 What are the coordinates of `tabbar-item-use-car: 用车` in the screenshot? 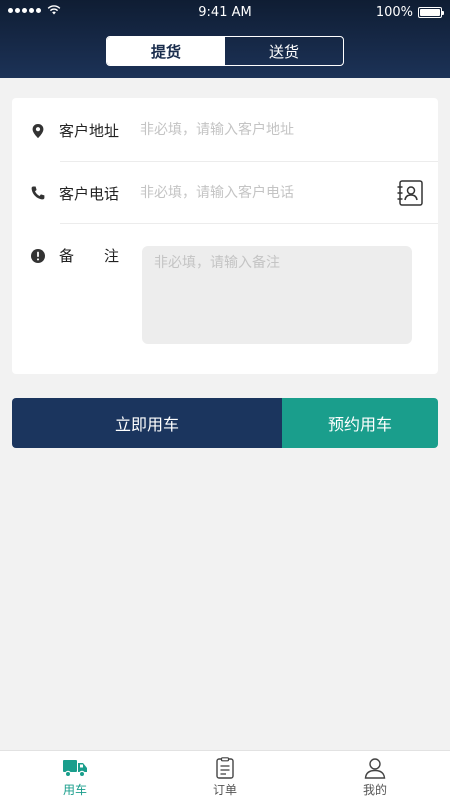 It's located at (75, 775).